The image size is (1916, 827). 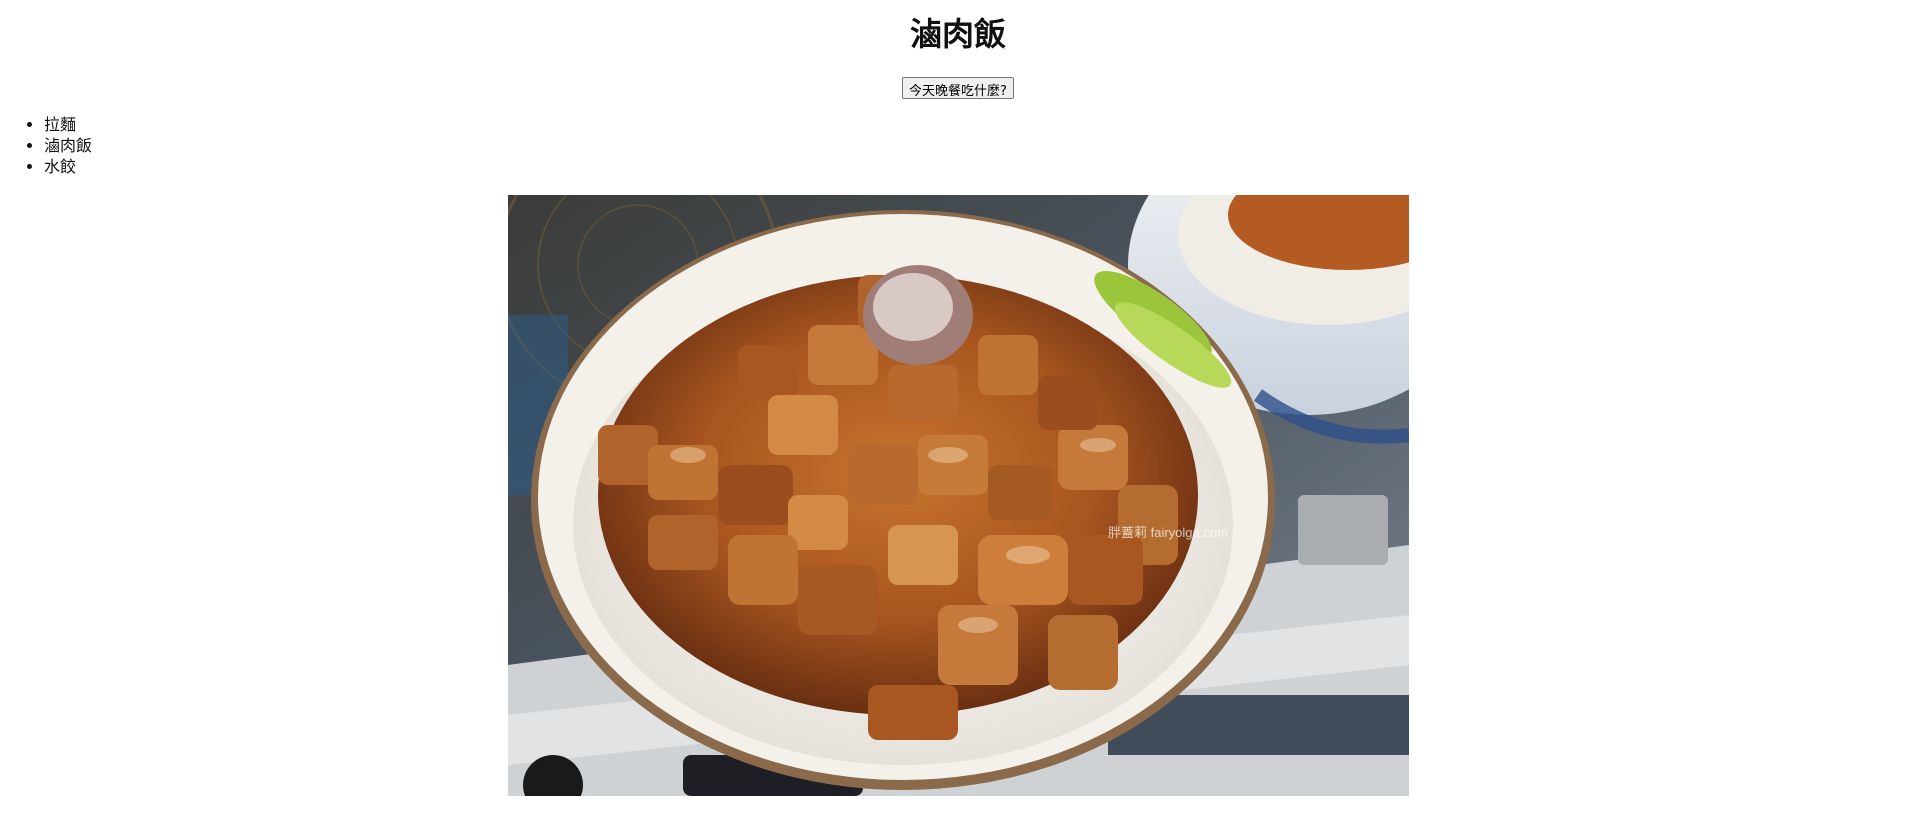 I want to click on photo-watermark: 胖蓋莉 fairyolga.com, so click(x=1168, y=532).